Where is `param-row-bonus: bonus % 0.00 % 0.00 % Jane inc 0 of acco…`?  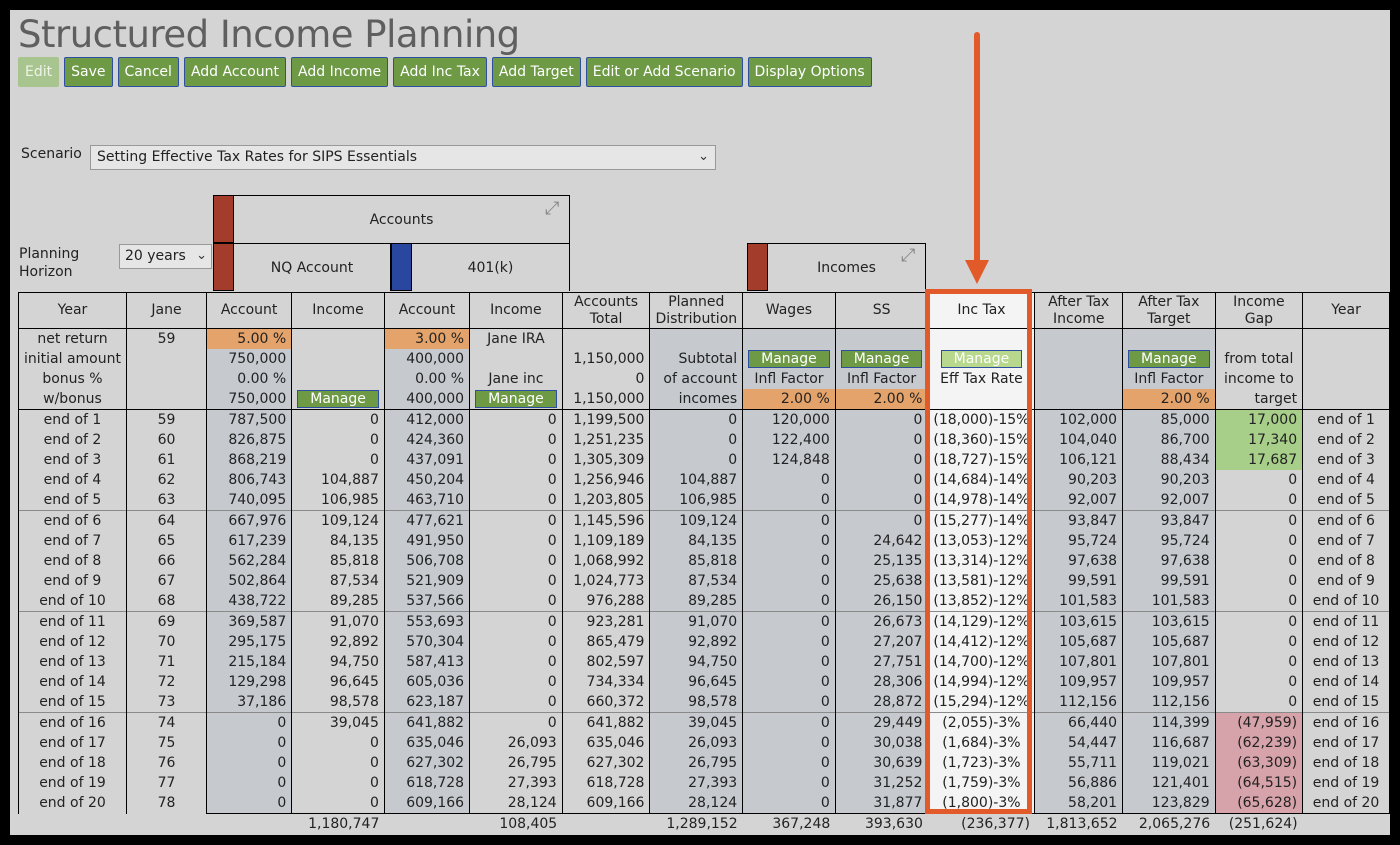
param-row-bonus: bonus % 0.00 % 0.00 % Jane inc 0 of acco… is located at coordinates (704, 379).